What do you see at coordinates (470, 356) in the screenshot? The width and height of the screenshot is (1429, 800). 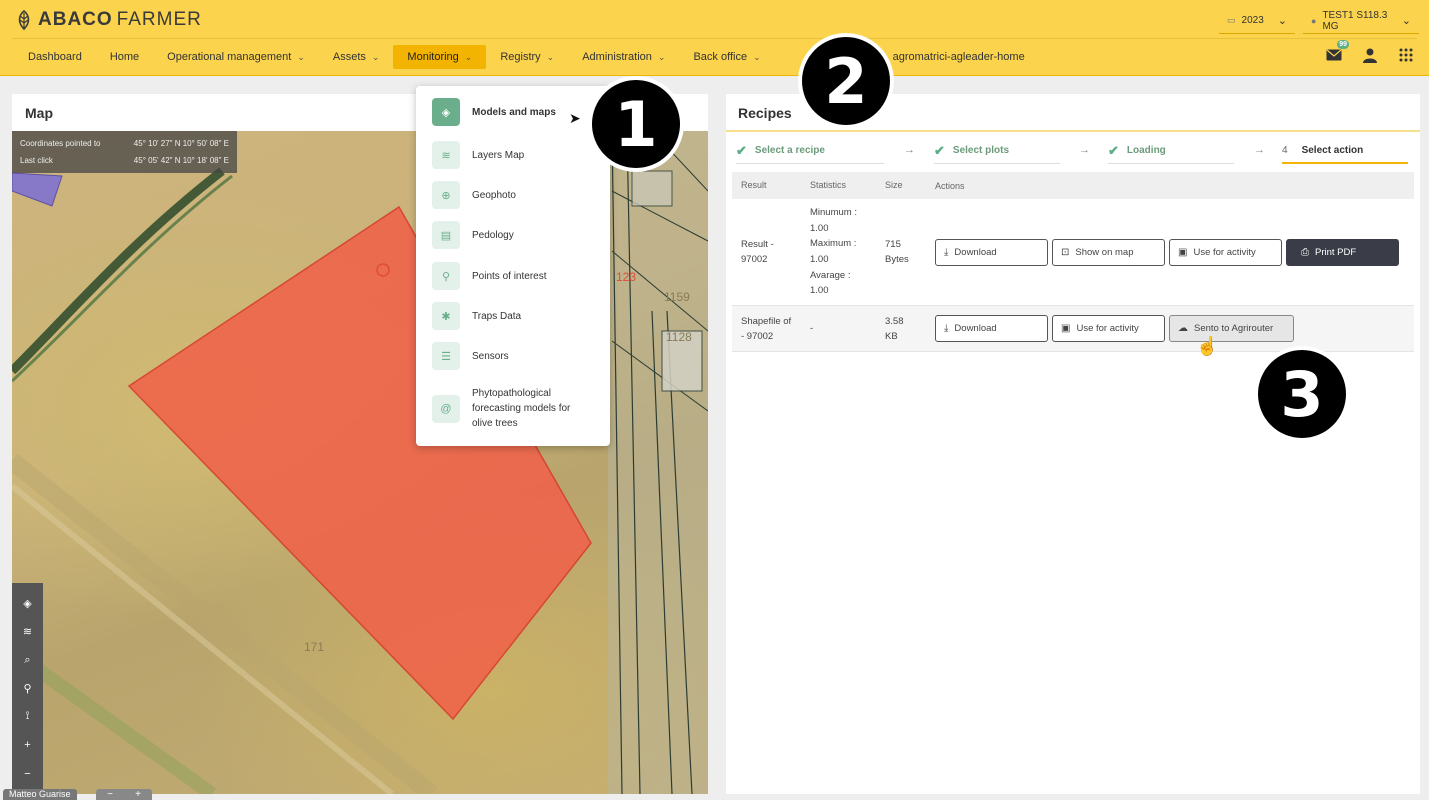 I see `menu-item-sensors: ☰ Sensors` at bounding box center [470, 356].